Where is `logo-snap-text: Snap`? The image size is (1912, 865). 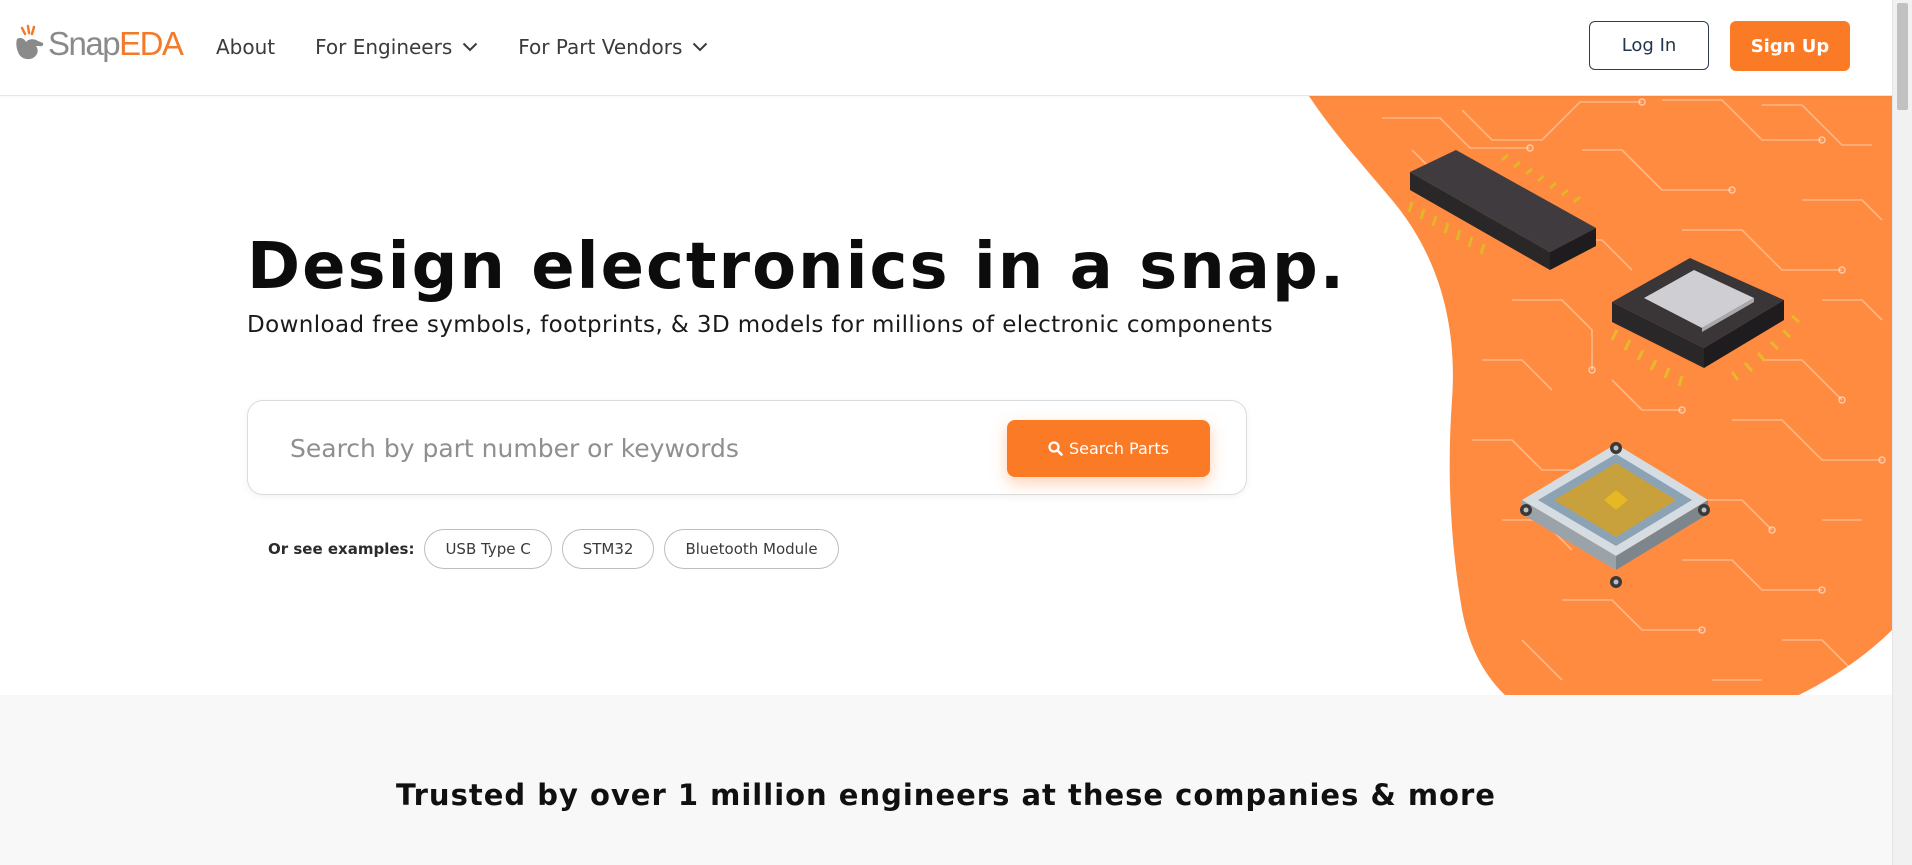
logo-snap-text: Snap is located at coordinates (84, 43).